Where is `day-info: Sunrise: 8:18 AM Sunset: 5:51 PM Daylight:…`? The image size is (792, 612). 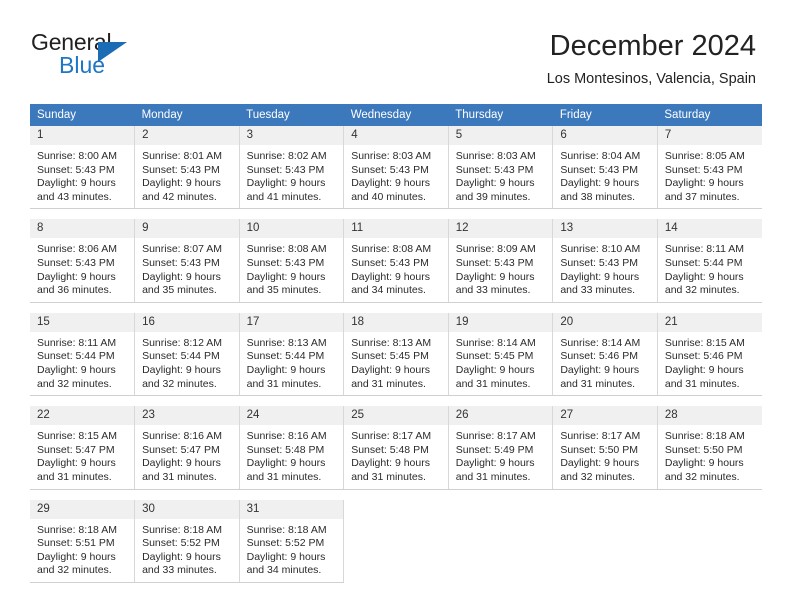
day-info: Sunrise: 8:18 AM Sunset: 5:51 PM Daylight:… is located at coordinates (82, 551).